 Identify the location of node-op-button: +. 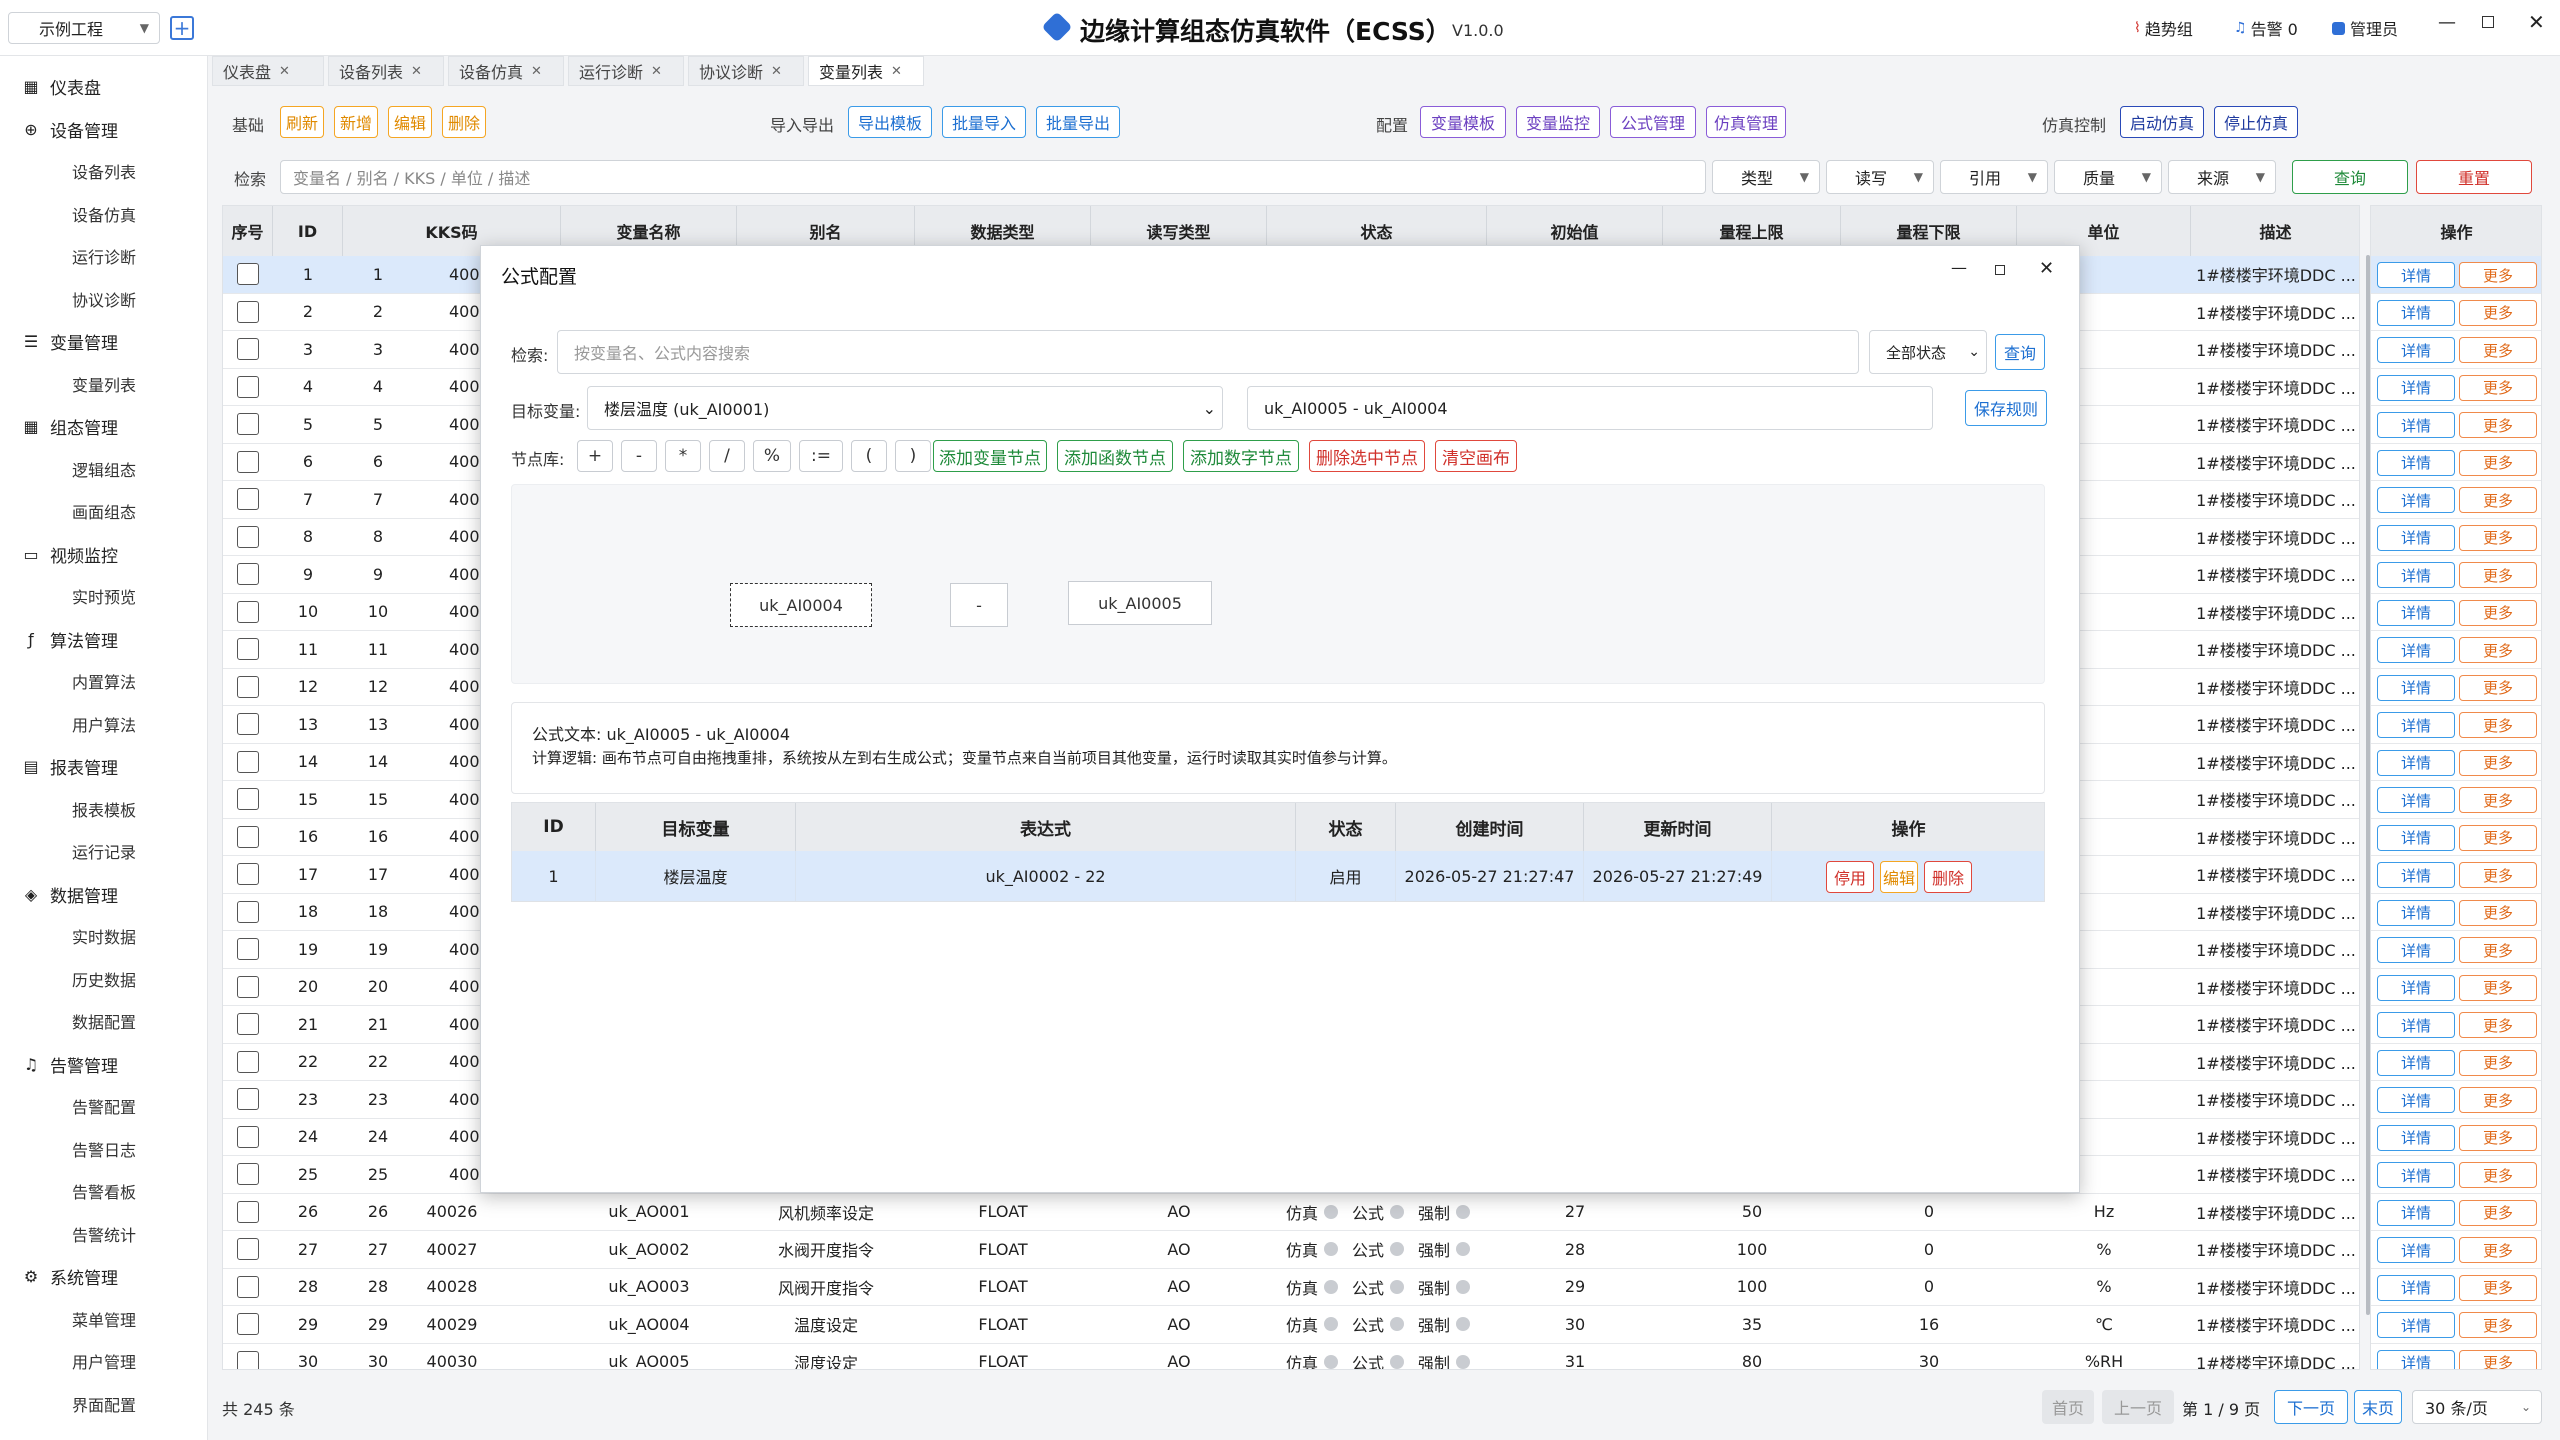
(595, 456).